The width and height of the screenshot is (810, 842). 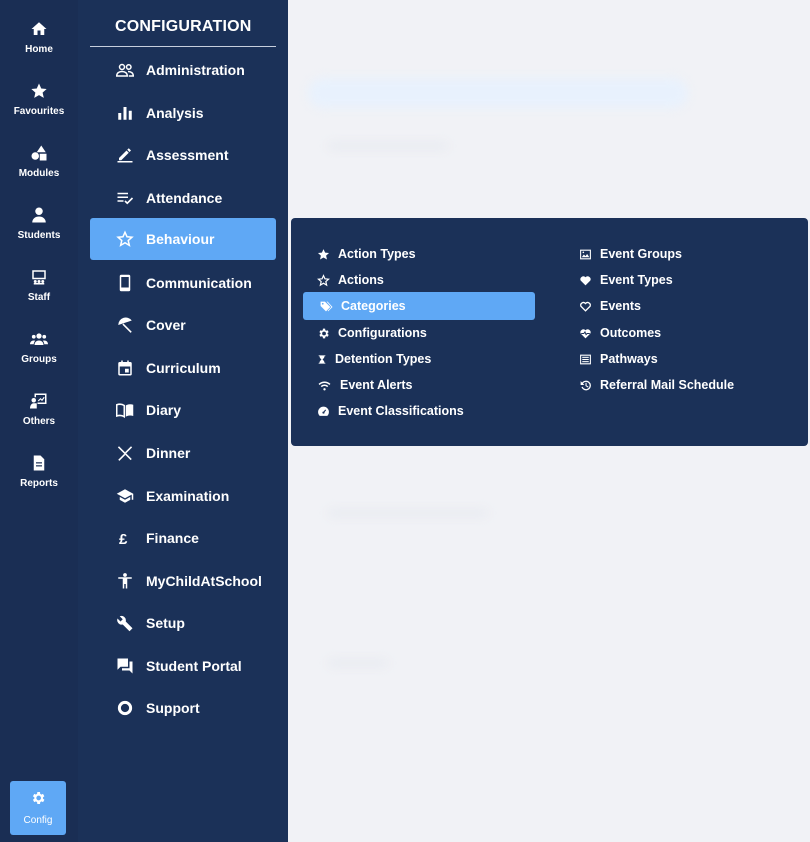 What do you see at coordinates (620, 306) in the screenshot?
I see `flyout-label: Events` at bounding box center [620, 306].